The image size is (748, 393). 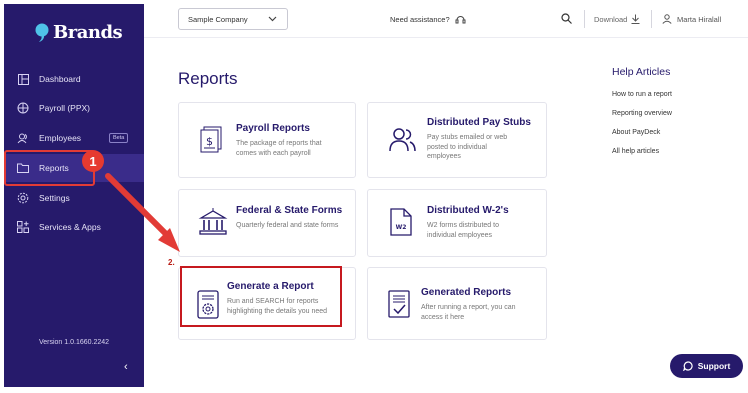 I want to click on need-assistance-link: Need assistance?, so click(x=428, y=19).